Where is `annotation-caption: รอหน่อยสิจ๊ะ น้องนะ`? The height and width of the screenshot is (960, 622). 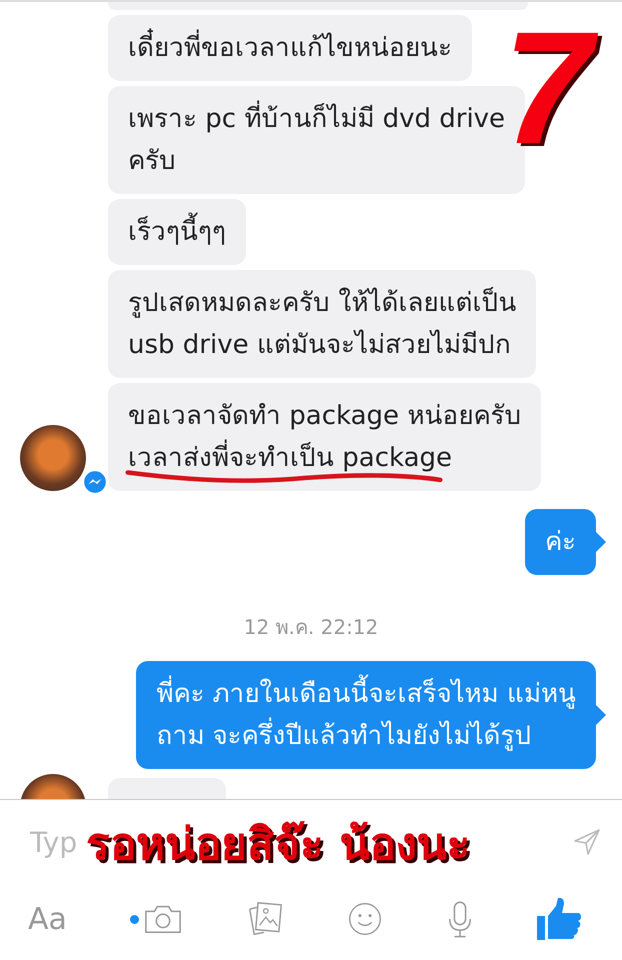 annotation-caption: รอหน่อยสิจ๊ะ น้องนะ is located at coordinates (279, 845).